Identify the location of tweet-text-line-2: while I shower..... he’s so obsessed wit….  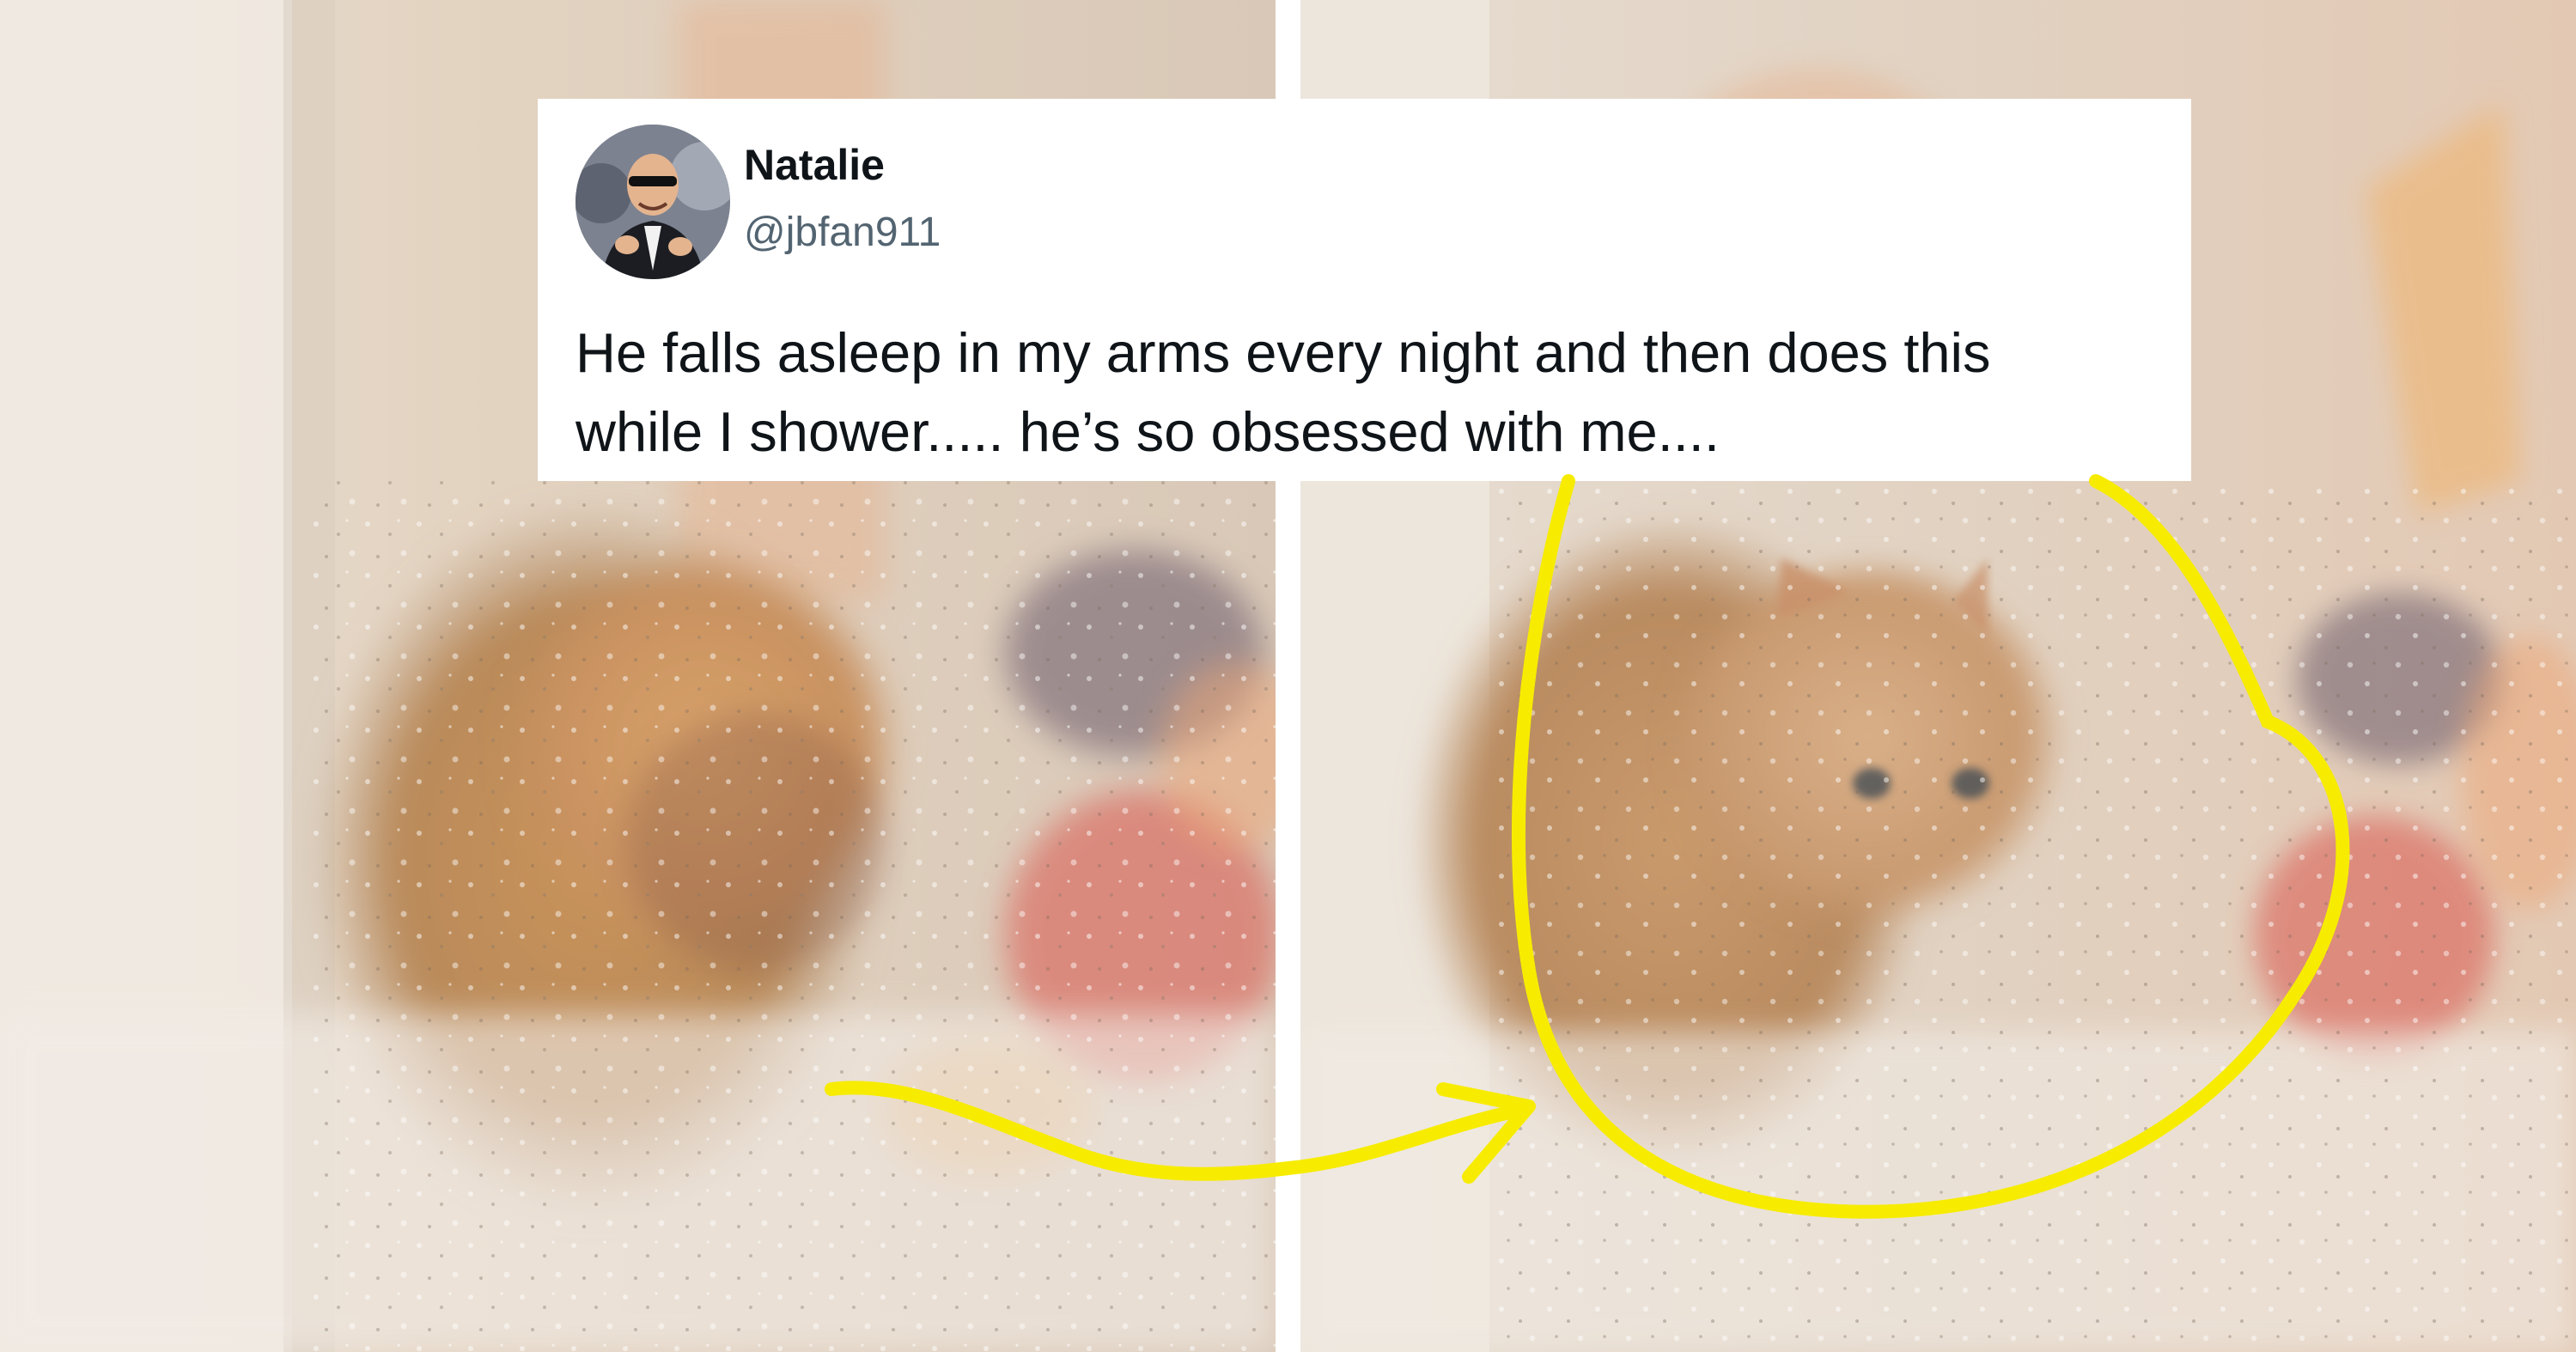
(1147, 431).